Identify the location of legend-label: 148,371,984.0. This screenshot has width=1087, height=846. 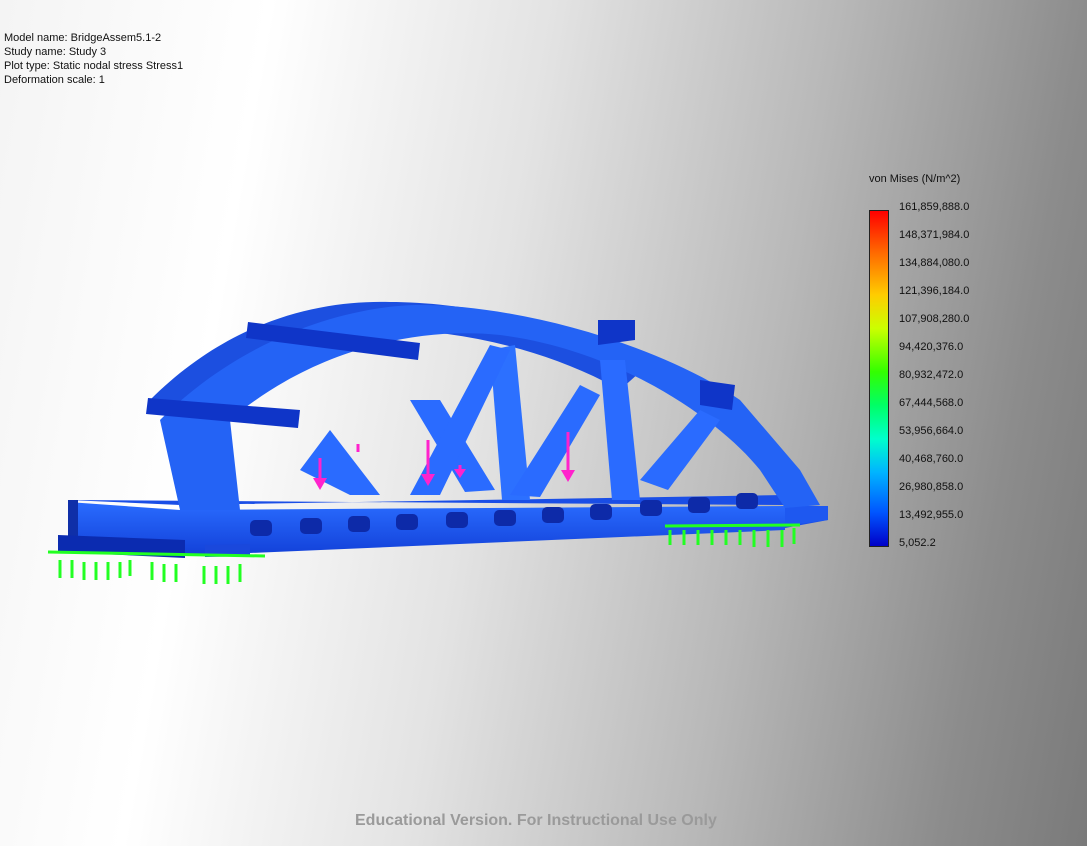
(934, 235).